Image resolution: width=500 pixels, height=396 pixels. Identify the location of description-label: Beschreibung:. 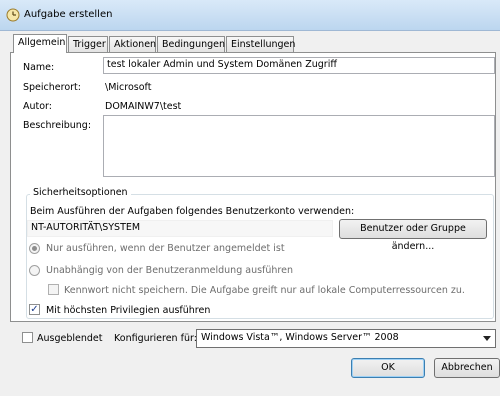
(57, 125).